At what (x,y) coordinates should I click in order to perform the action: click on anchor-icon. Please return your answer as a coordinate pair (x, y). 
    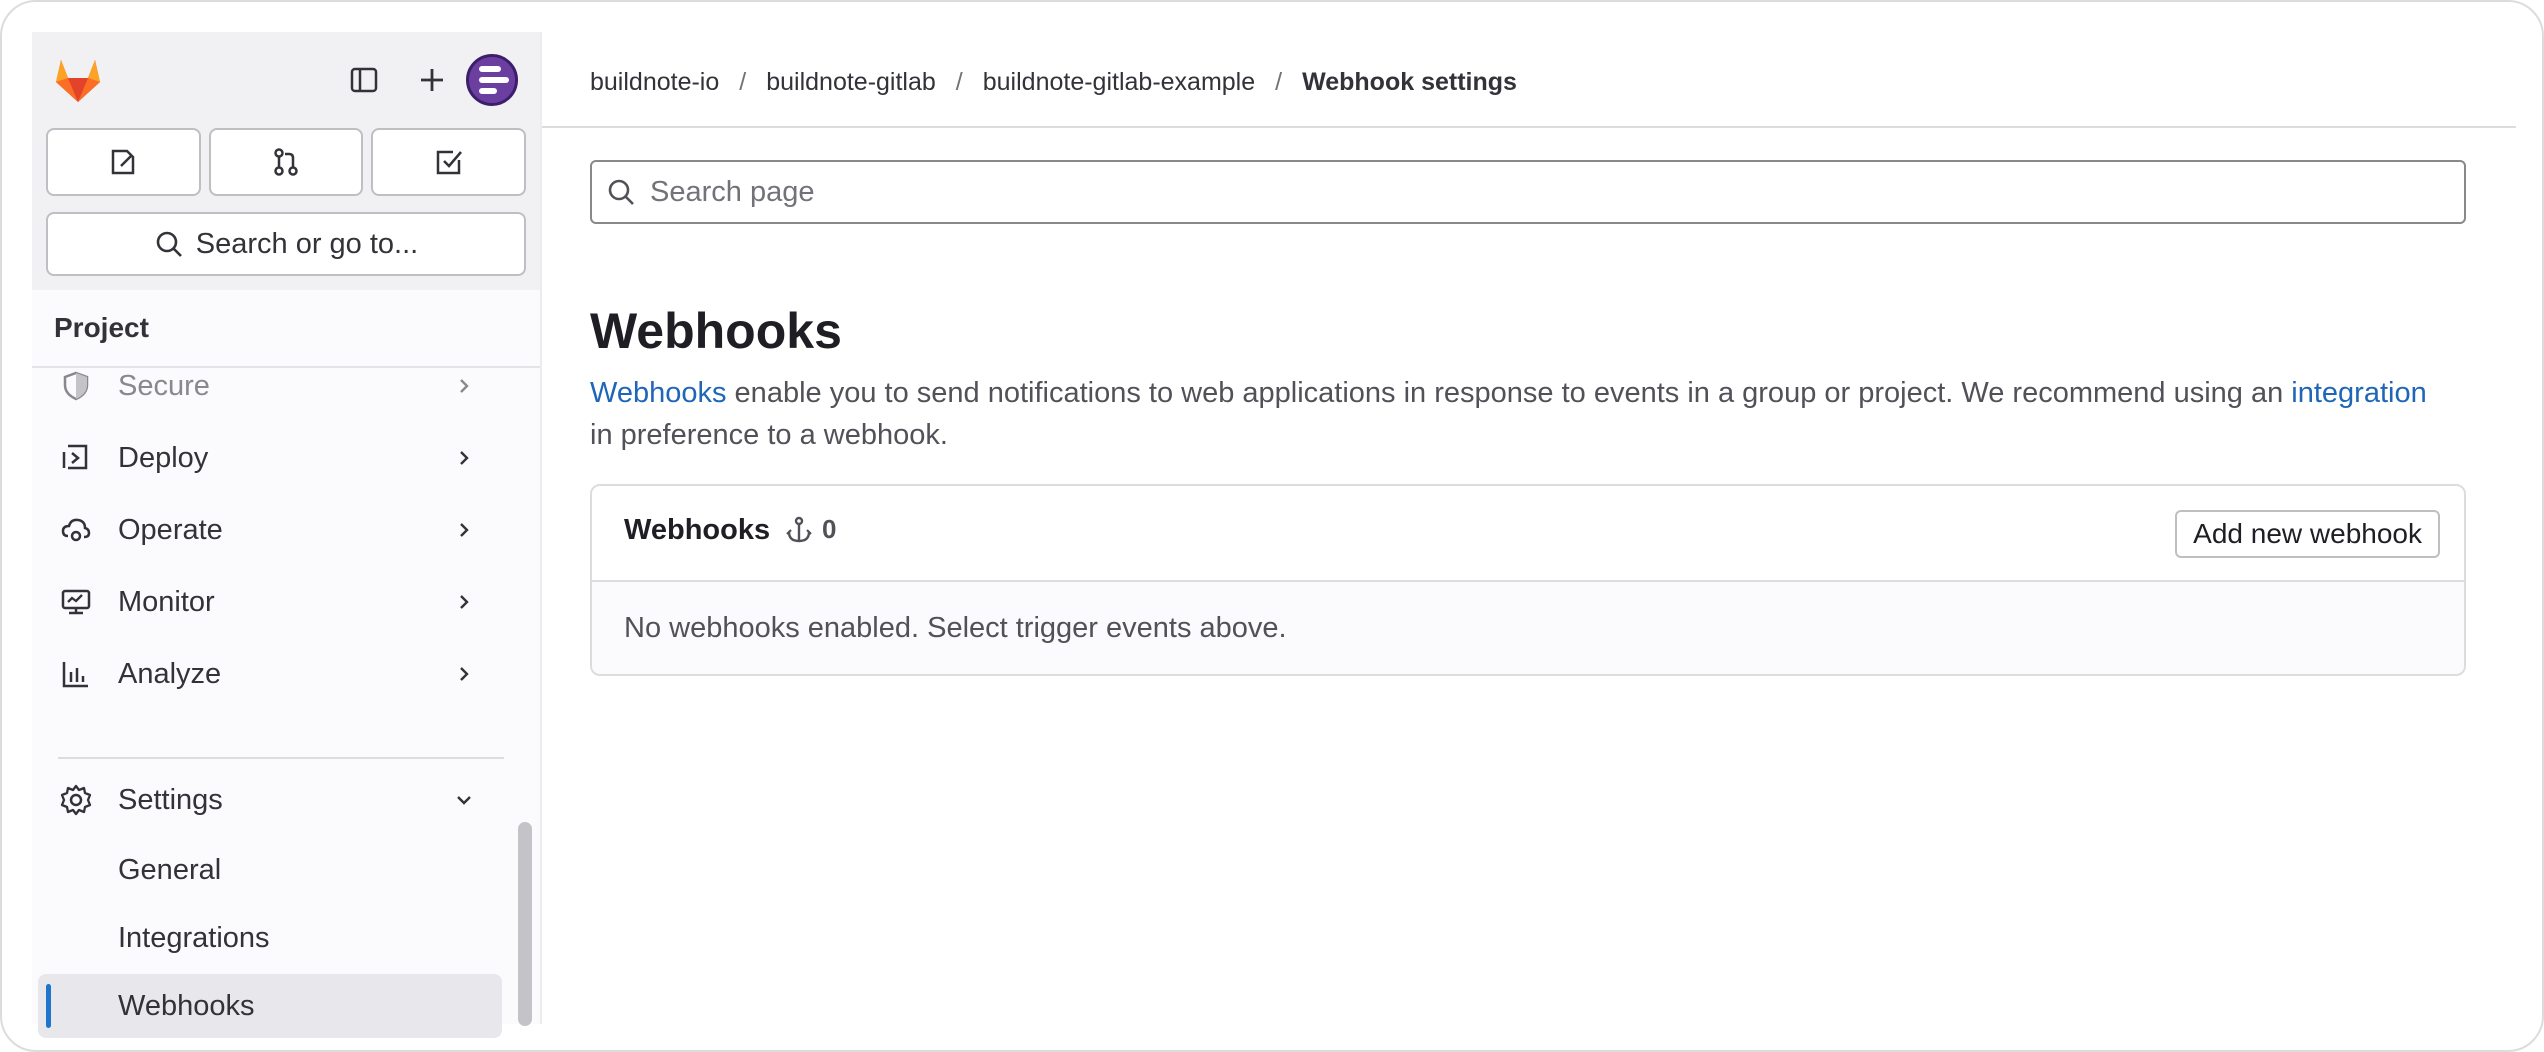
    Looking at the image, I should click on (799, 529).